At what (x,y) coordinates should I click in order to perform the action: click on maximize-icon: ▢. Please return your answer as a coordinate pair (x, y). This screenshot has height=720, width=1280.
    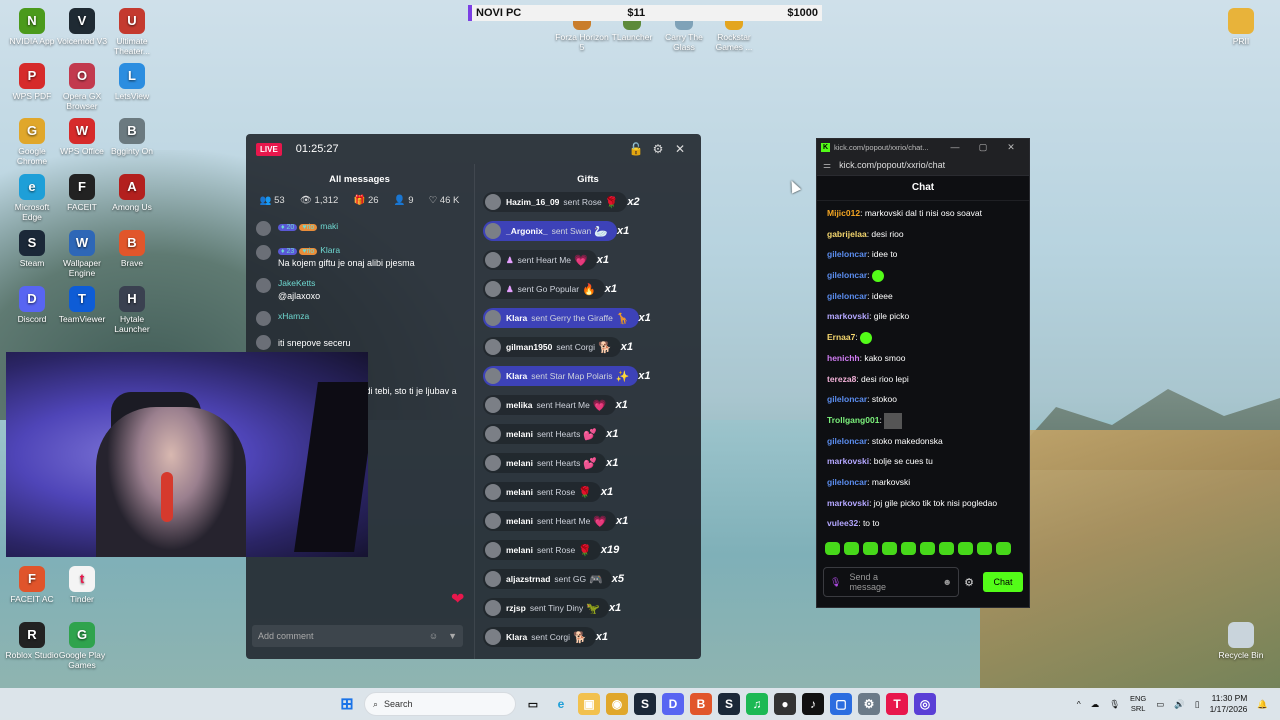
    Looking at the image, I should click on (983, 147).